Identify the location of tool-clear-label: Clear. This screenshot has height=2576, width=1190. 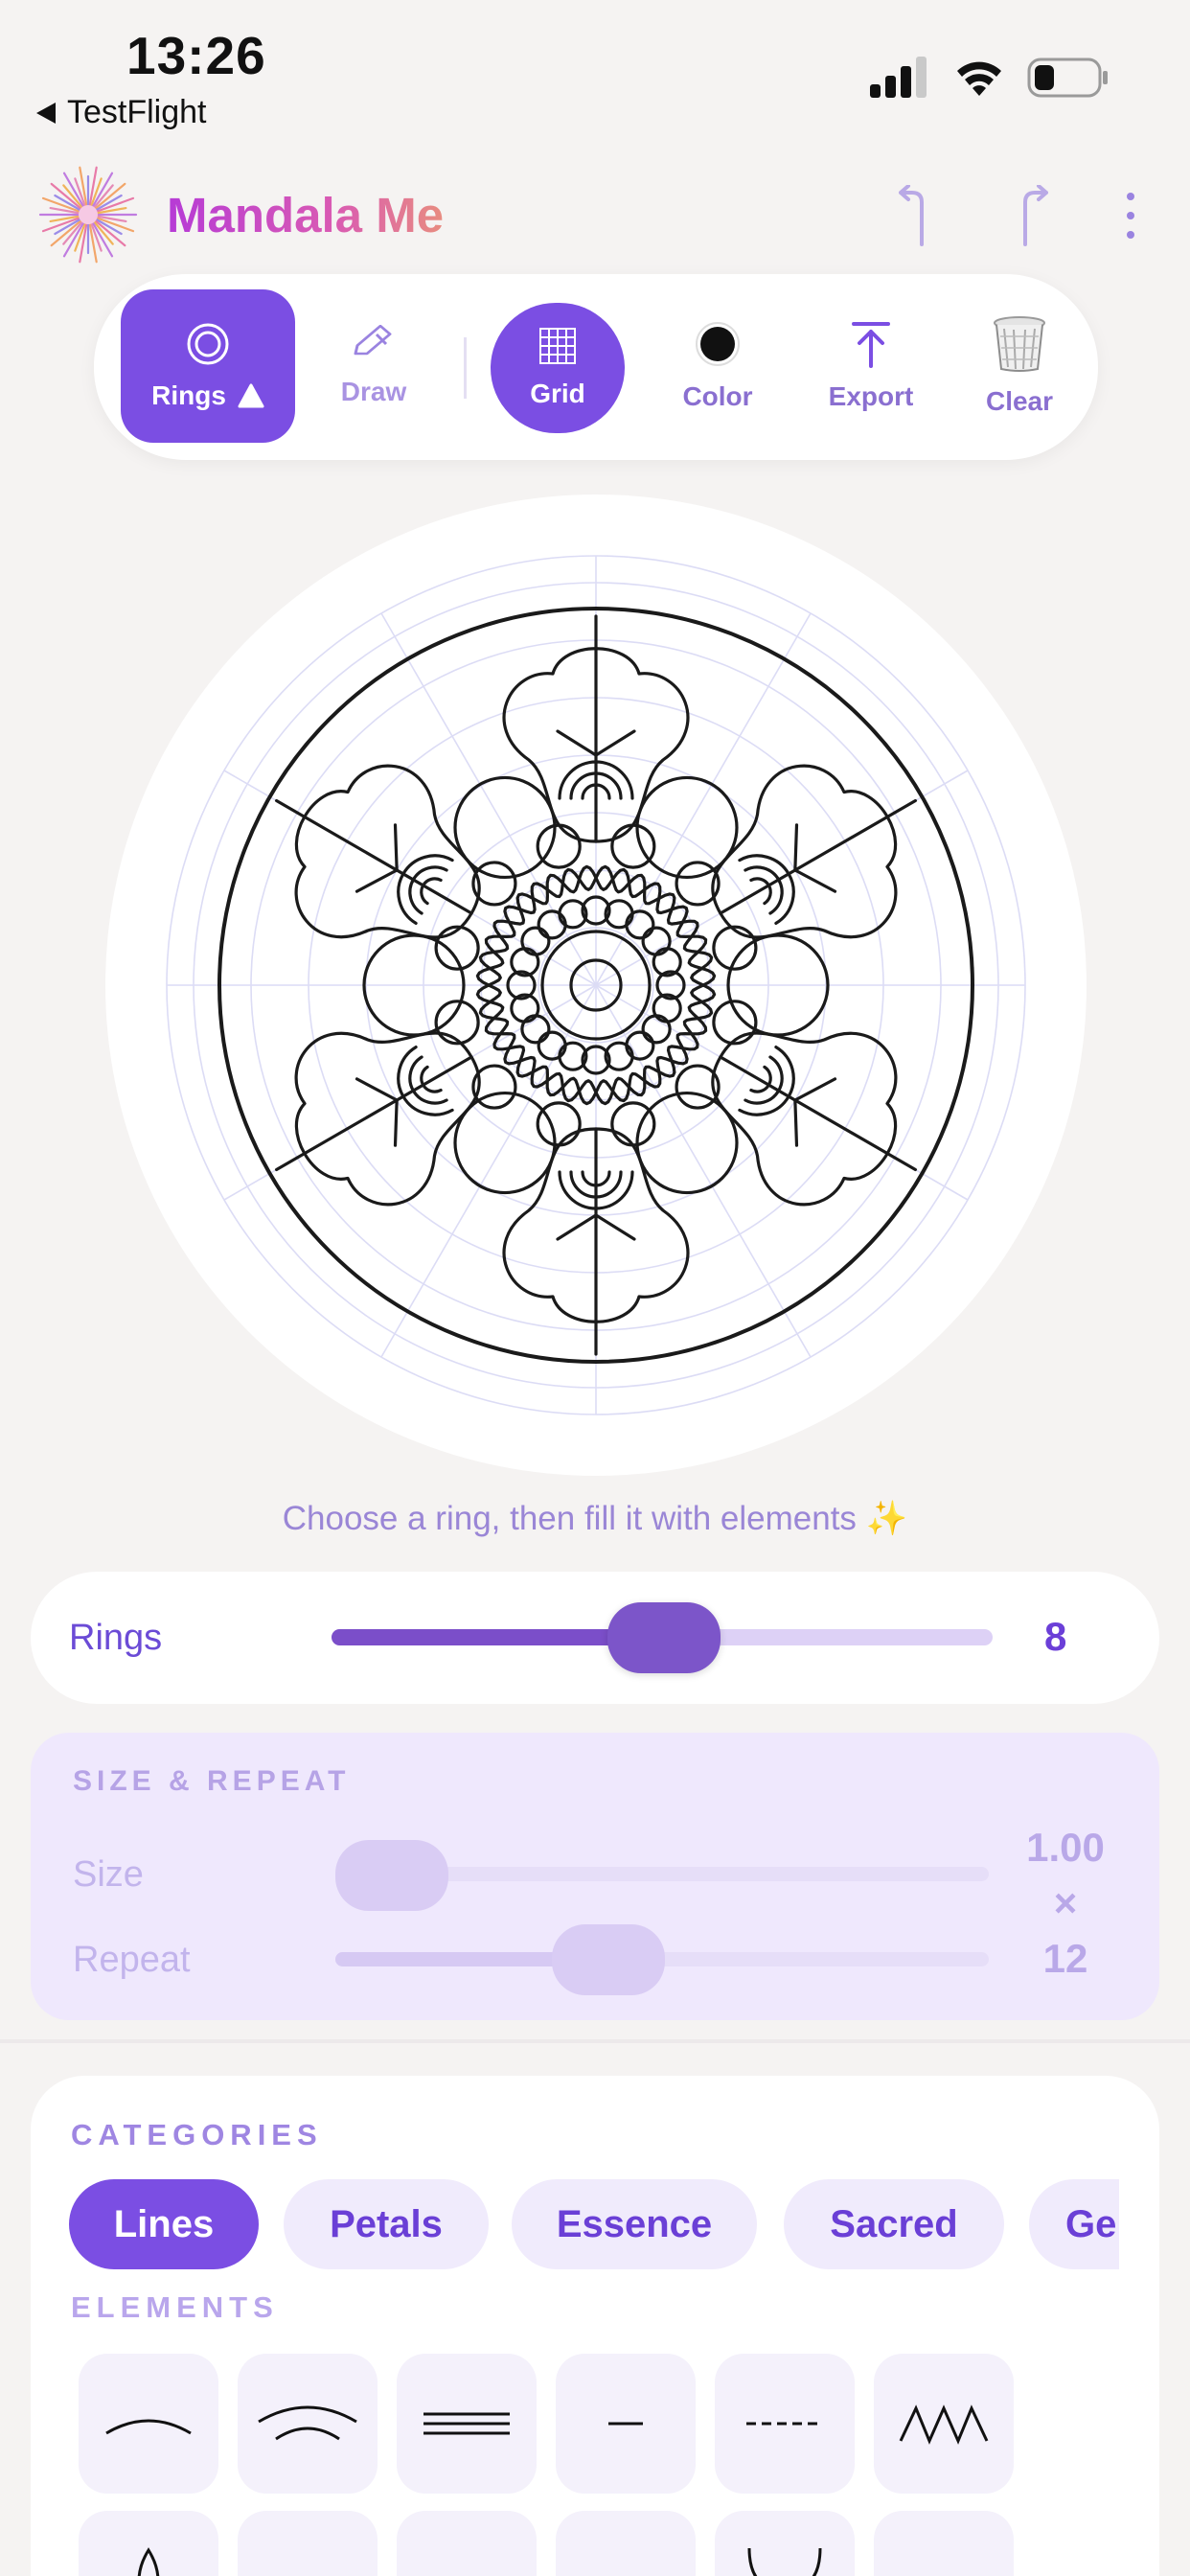
(1019, 401).